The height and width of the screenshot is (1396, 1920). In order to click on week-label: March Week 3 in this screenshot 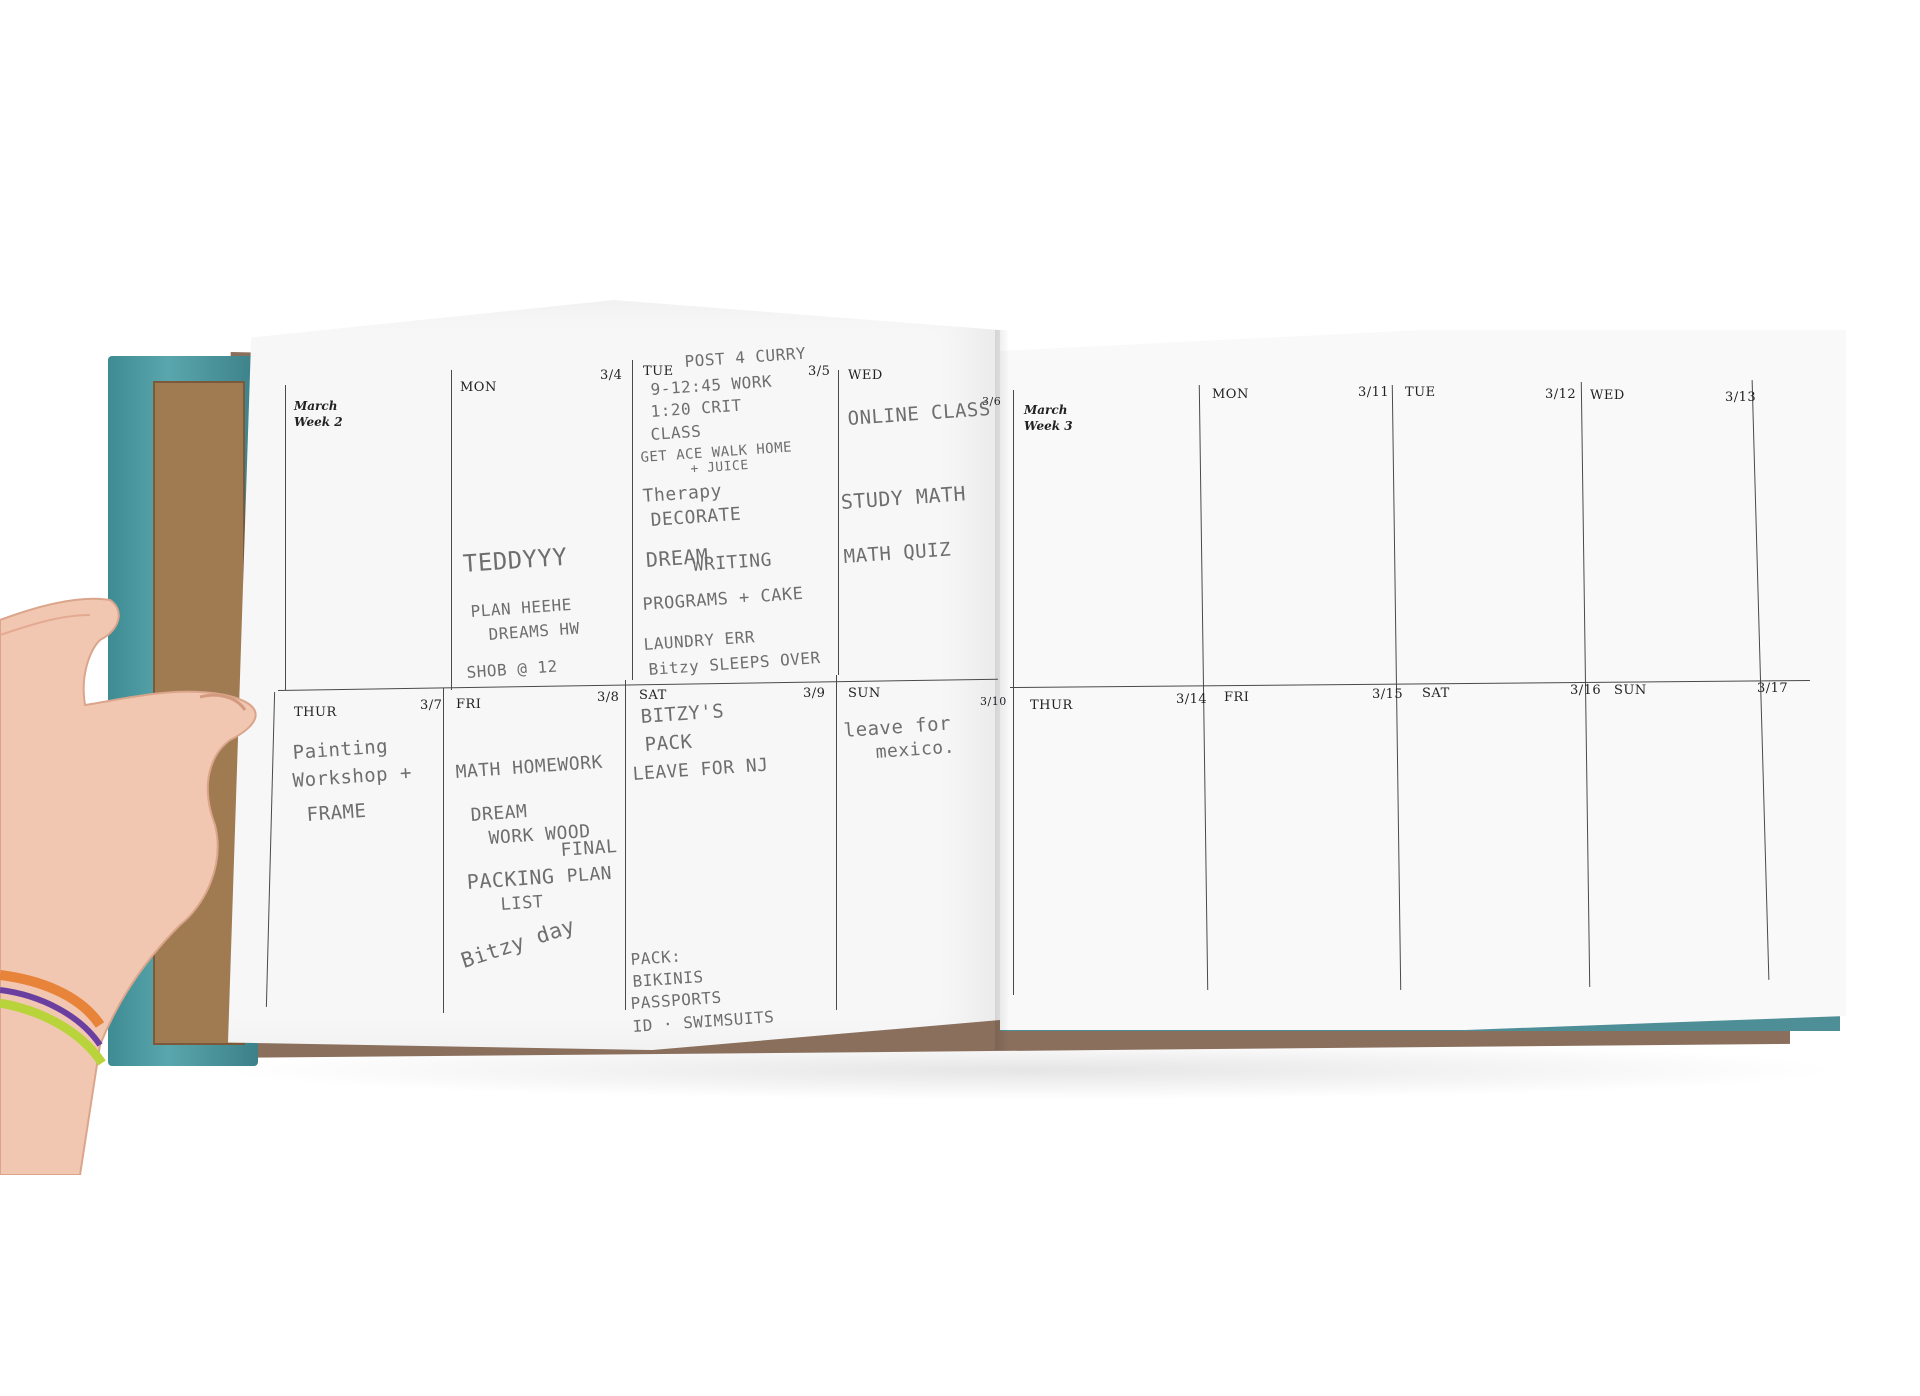, I will do `click(1048, 418)`.